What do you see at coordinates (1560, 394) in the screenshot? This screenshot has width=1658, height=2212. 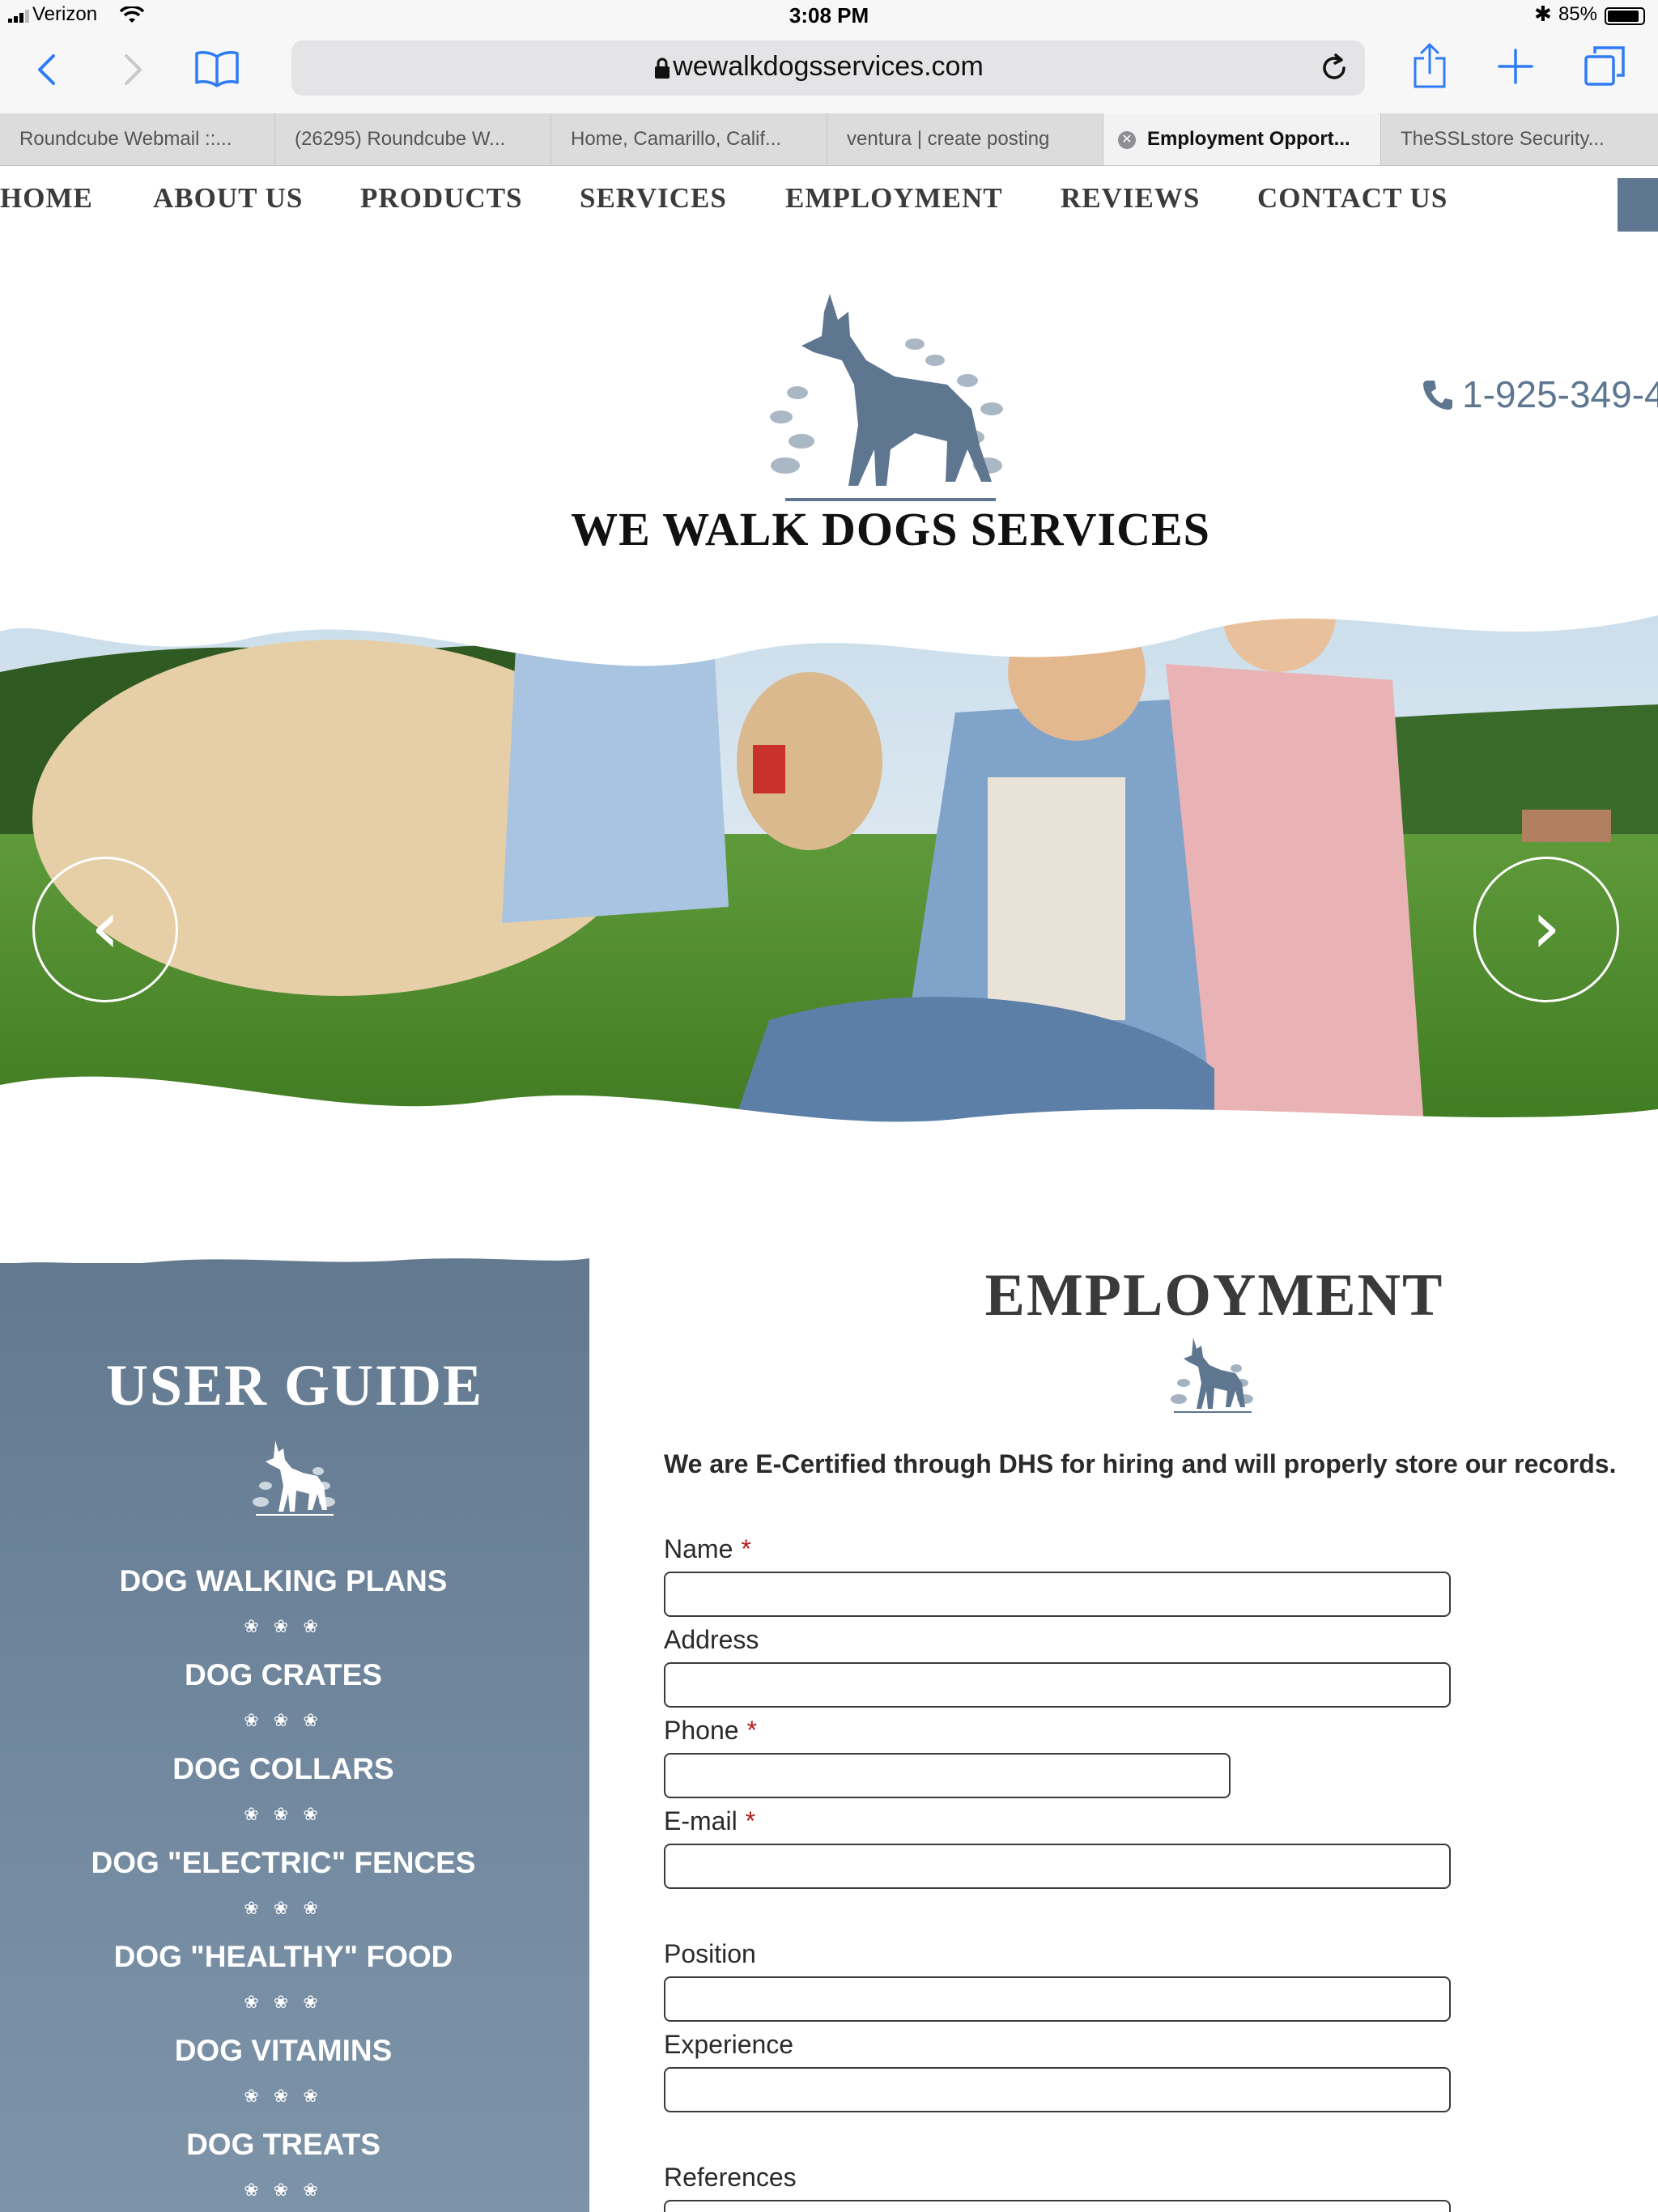 I see `phone-number: 1-925-349-4` at bounding box center [1560, 394].